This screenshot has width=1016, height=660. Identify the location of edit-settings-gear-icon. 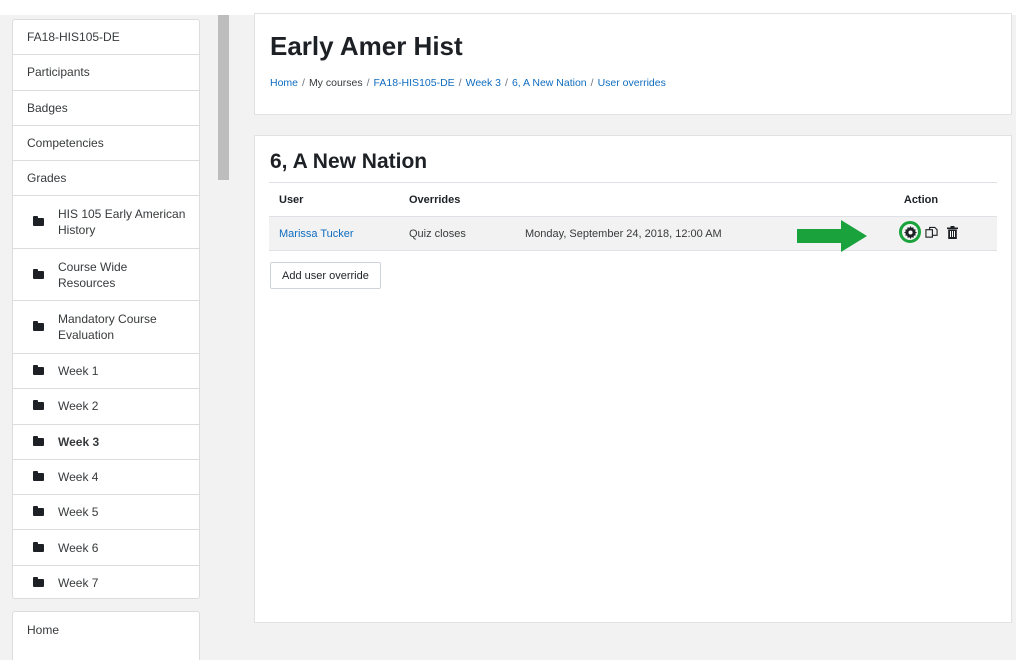
(910, 232).